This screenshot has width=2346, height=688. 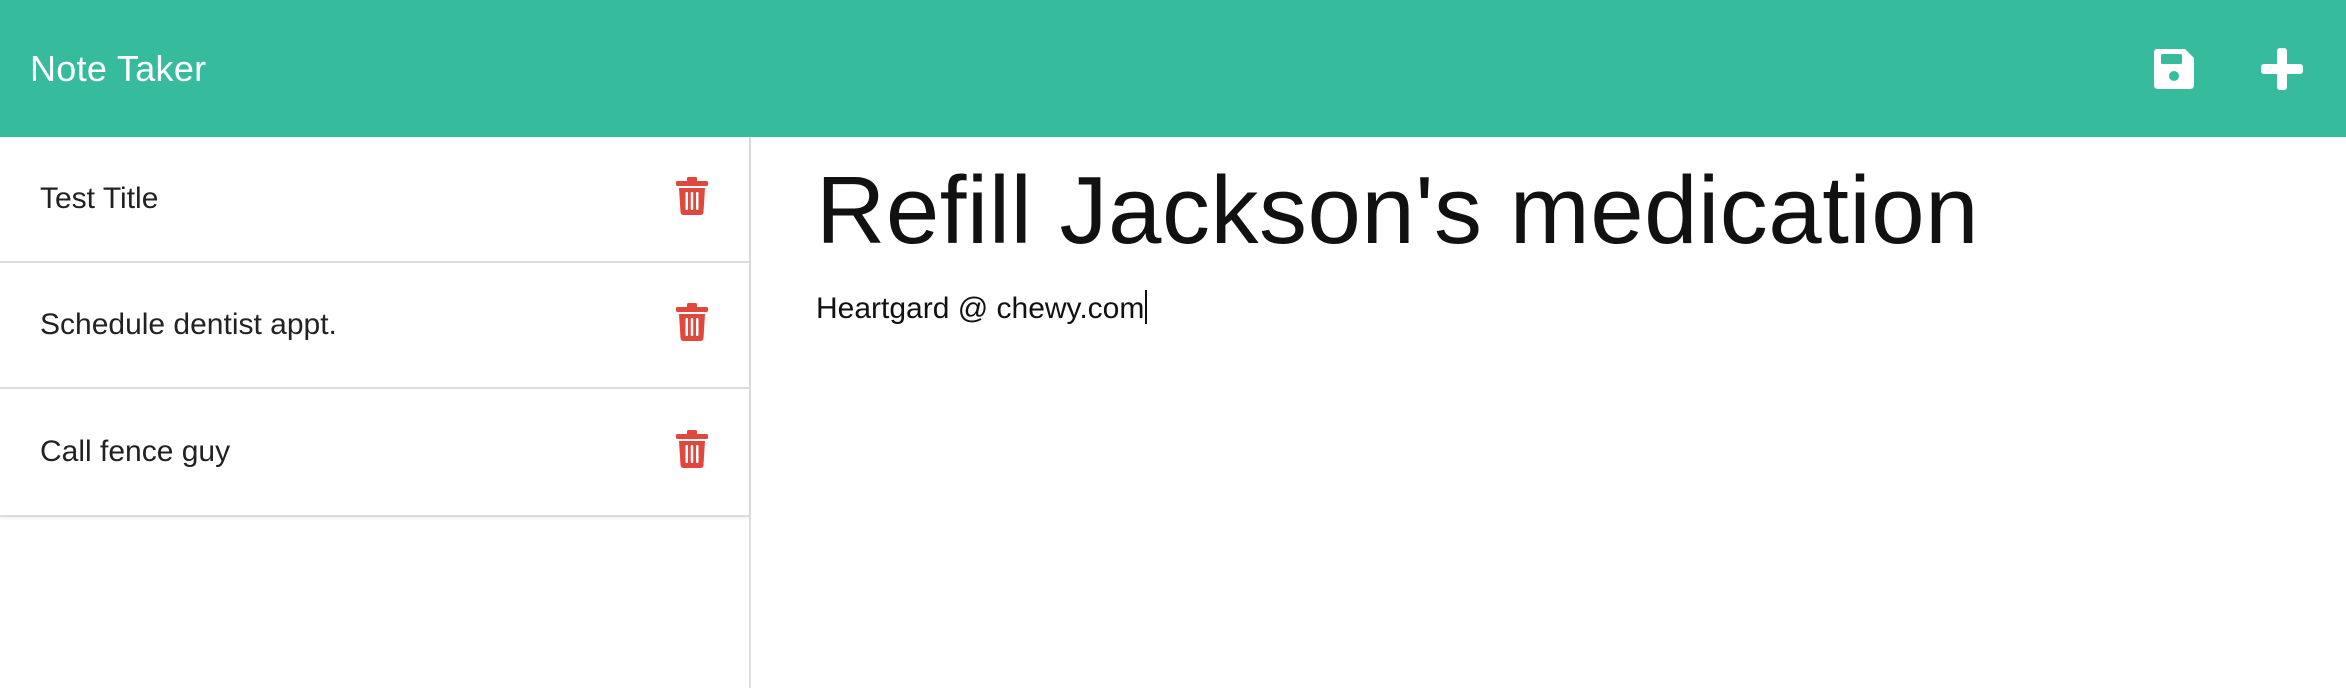 What do you see at coordinates (980, 308) in the screenshot?
I see `note-text: Heartgard @ chewy.com` at bounding box center [980, 308].